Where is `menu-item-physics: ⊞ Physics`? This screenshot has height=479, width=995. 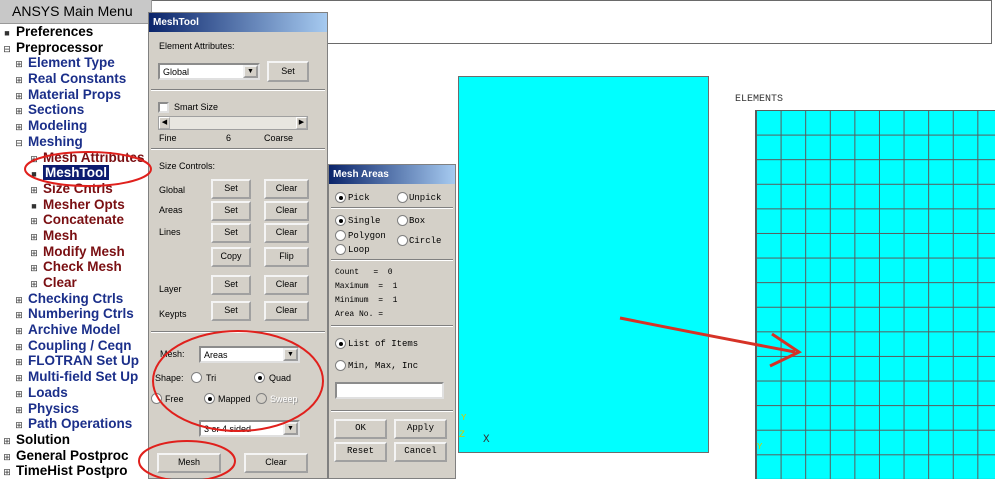
menu-item-physics: ⊞ Physics is located at coordinates (75, 409).